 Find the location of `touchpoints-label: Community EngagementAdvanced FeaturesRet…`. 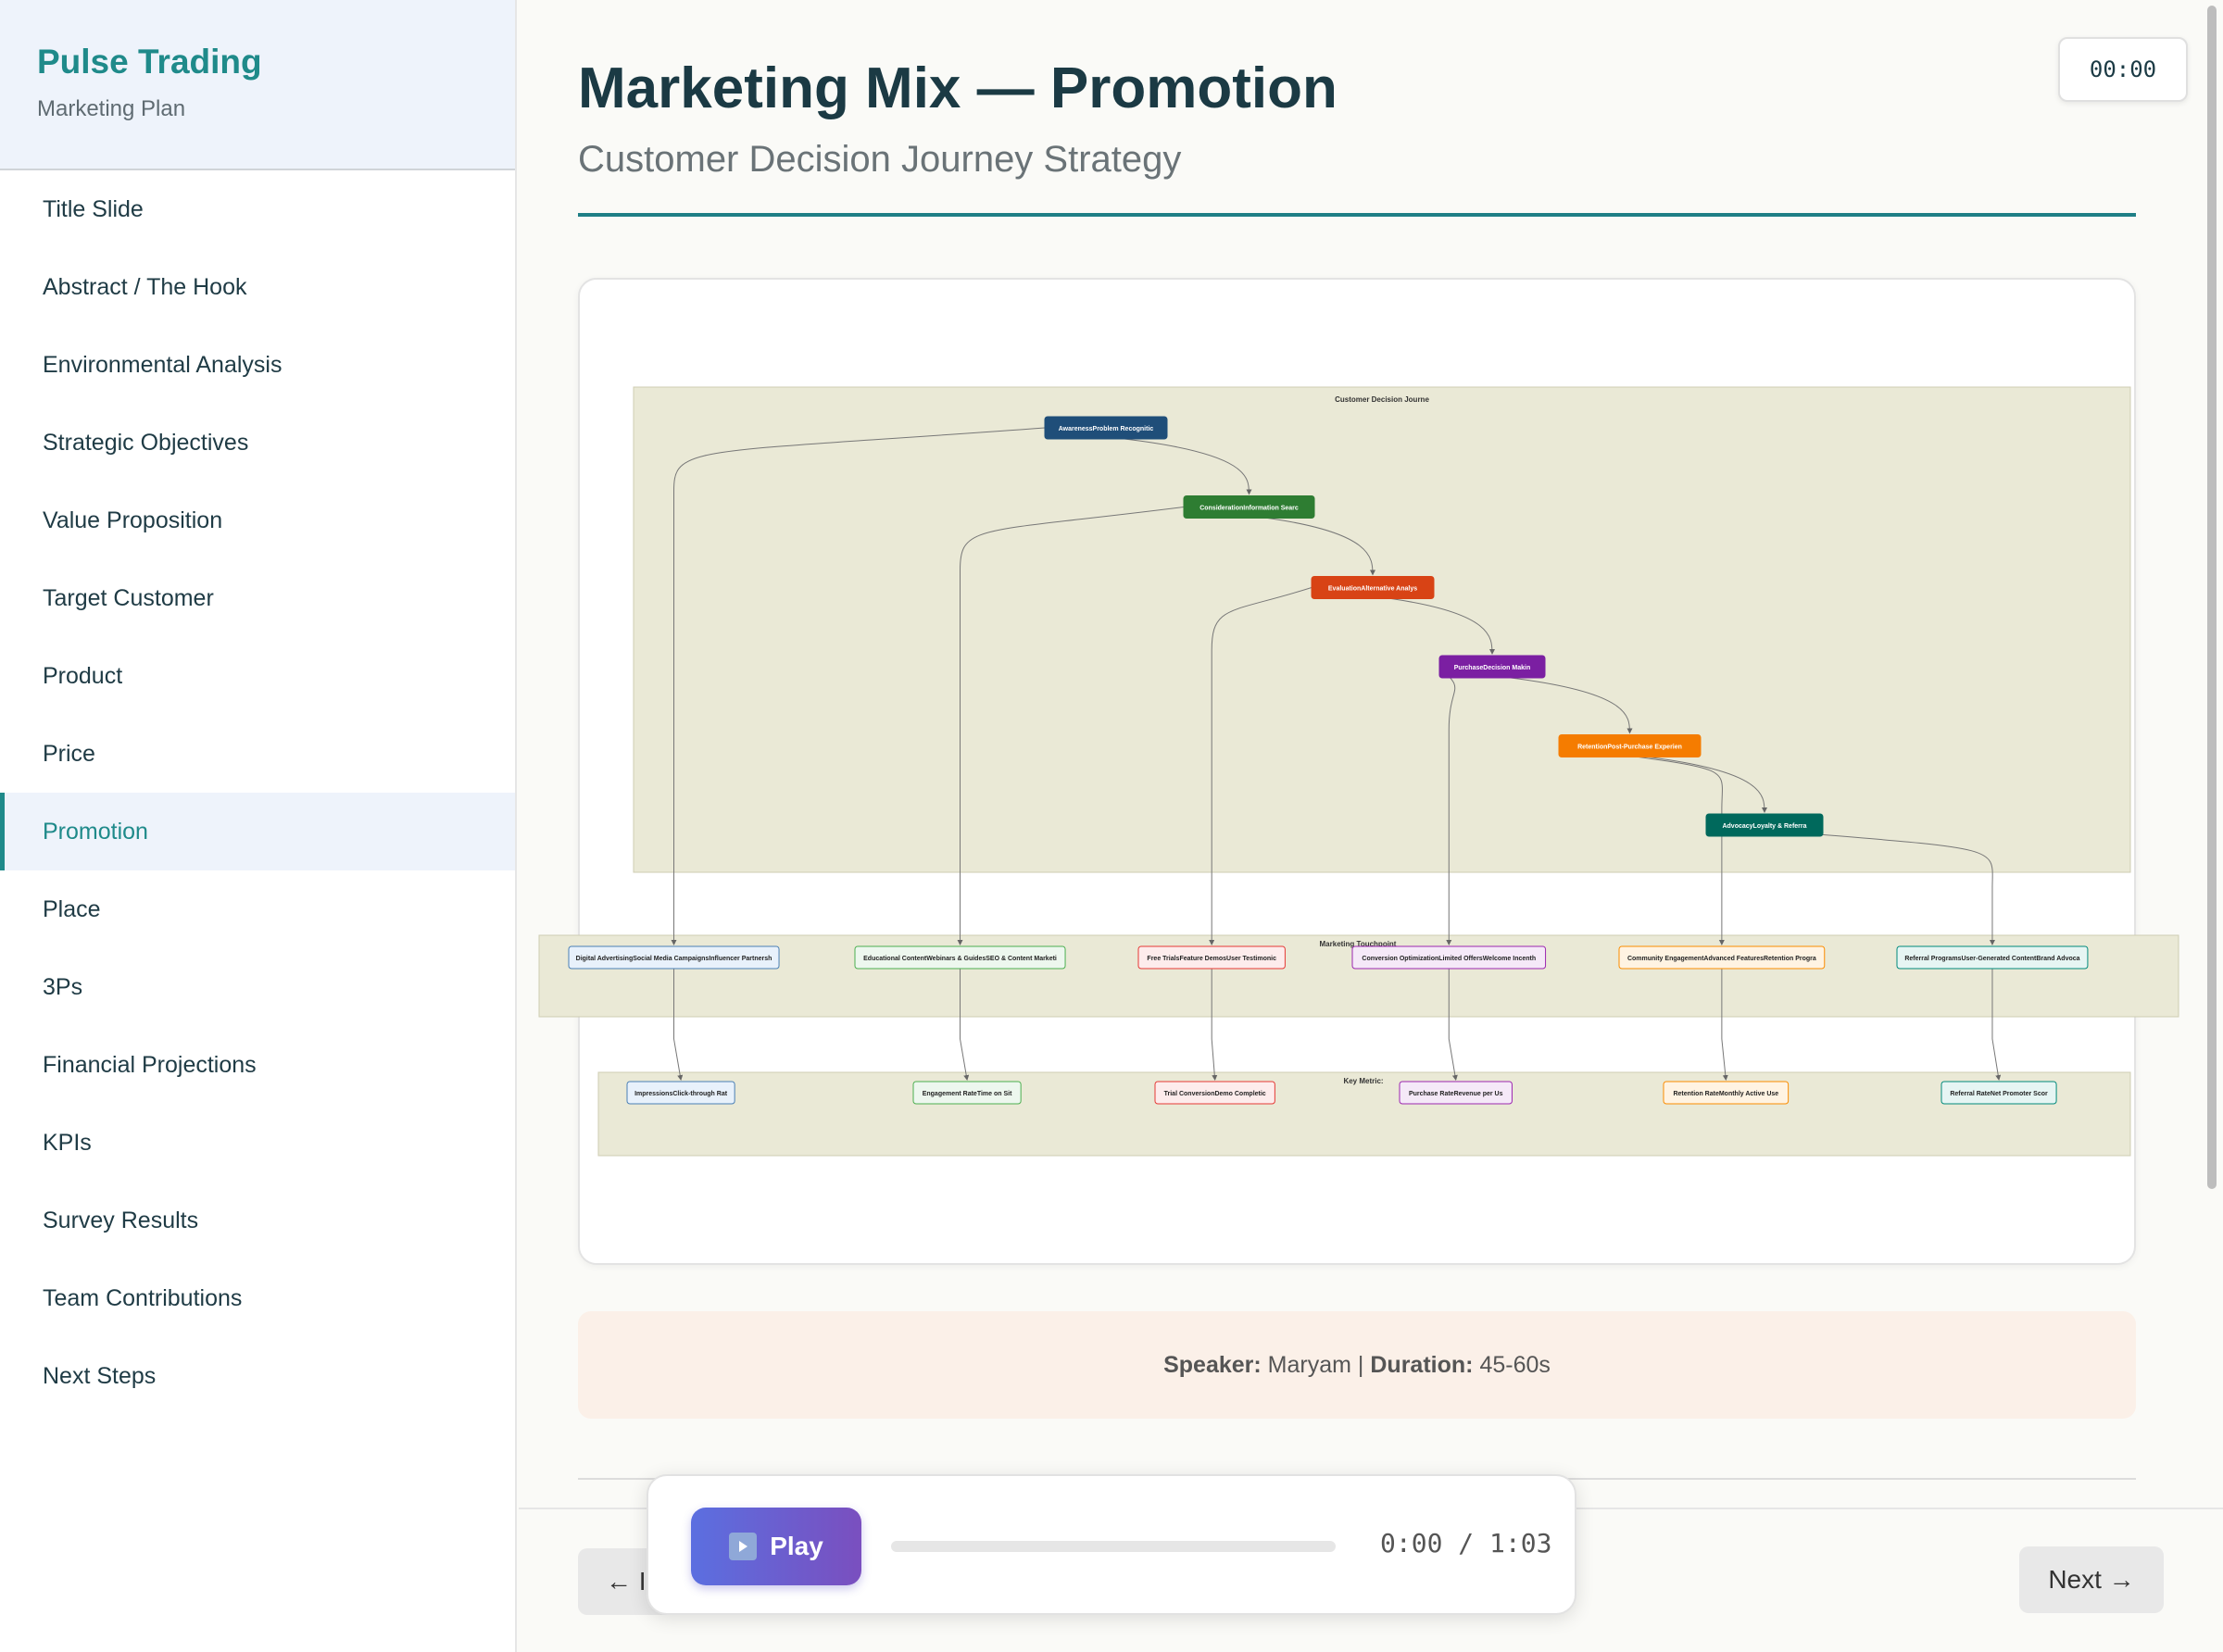

touchpoints-label: Community EngagementAdvanced FeaturesRet… is located at coordinates (1721, 959).